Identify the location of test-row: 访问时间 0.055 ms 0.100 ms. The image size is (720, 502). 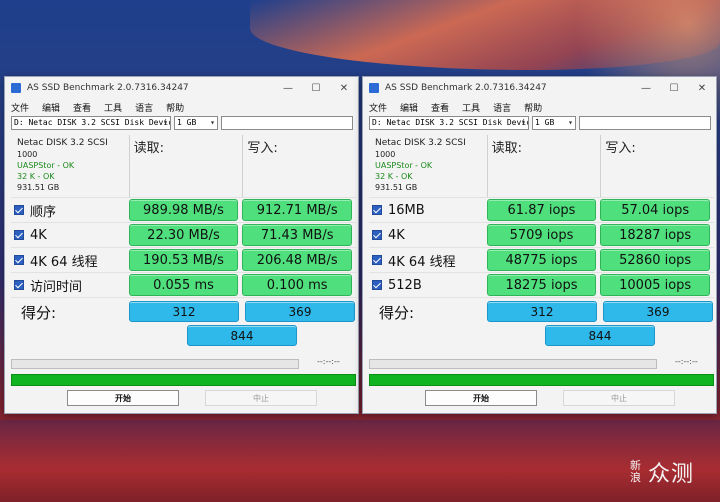
(183, 284).